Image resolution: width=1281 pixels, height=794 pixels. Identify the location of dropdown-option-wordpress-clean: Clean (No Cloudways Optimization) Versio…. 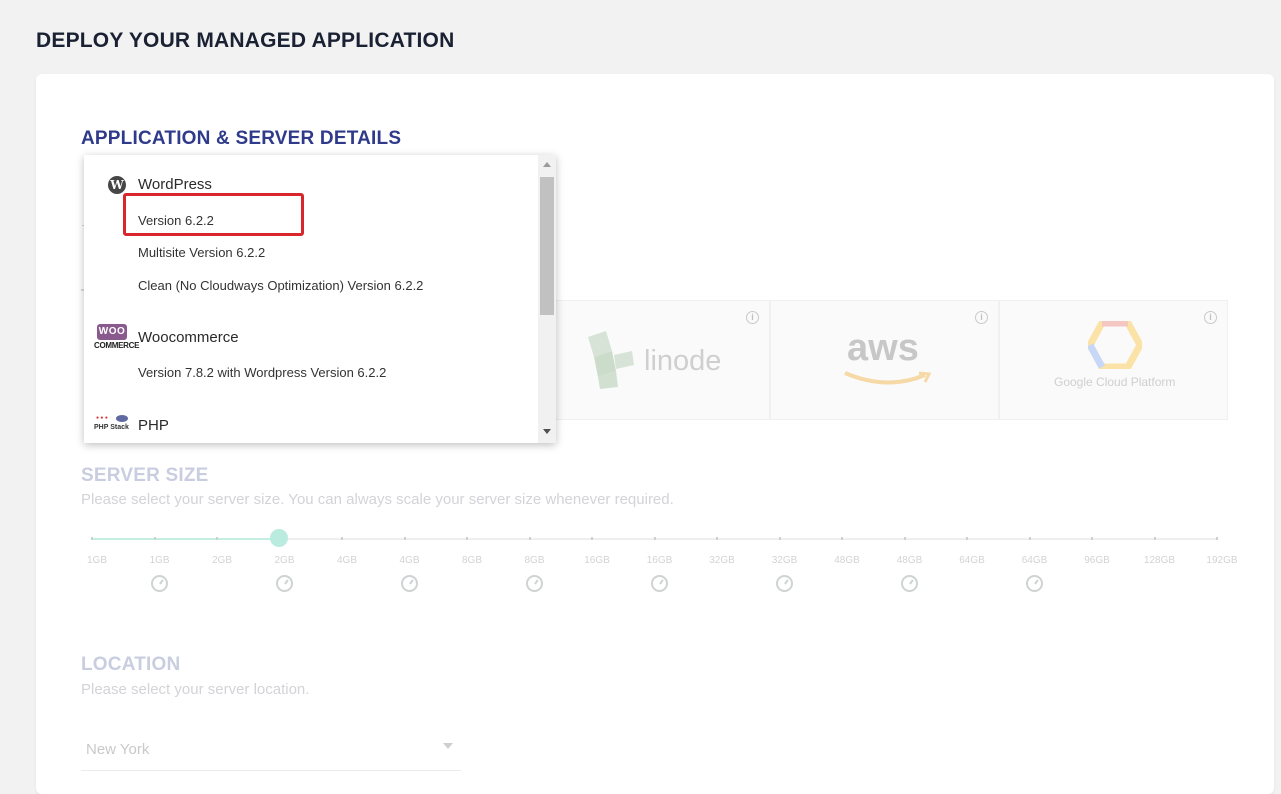
(280, 285).